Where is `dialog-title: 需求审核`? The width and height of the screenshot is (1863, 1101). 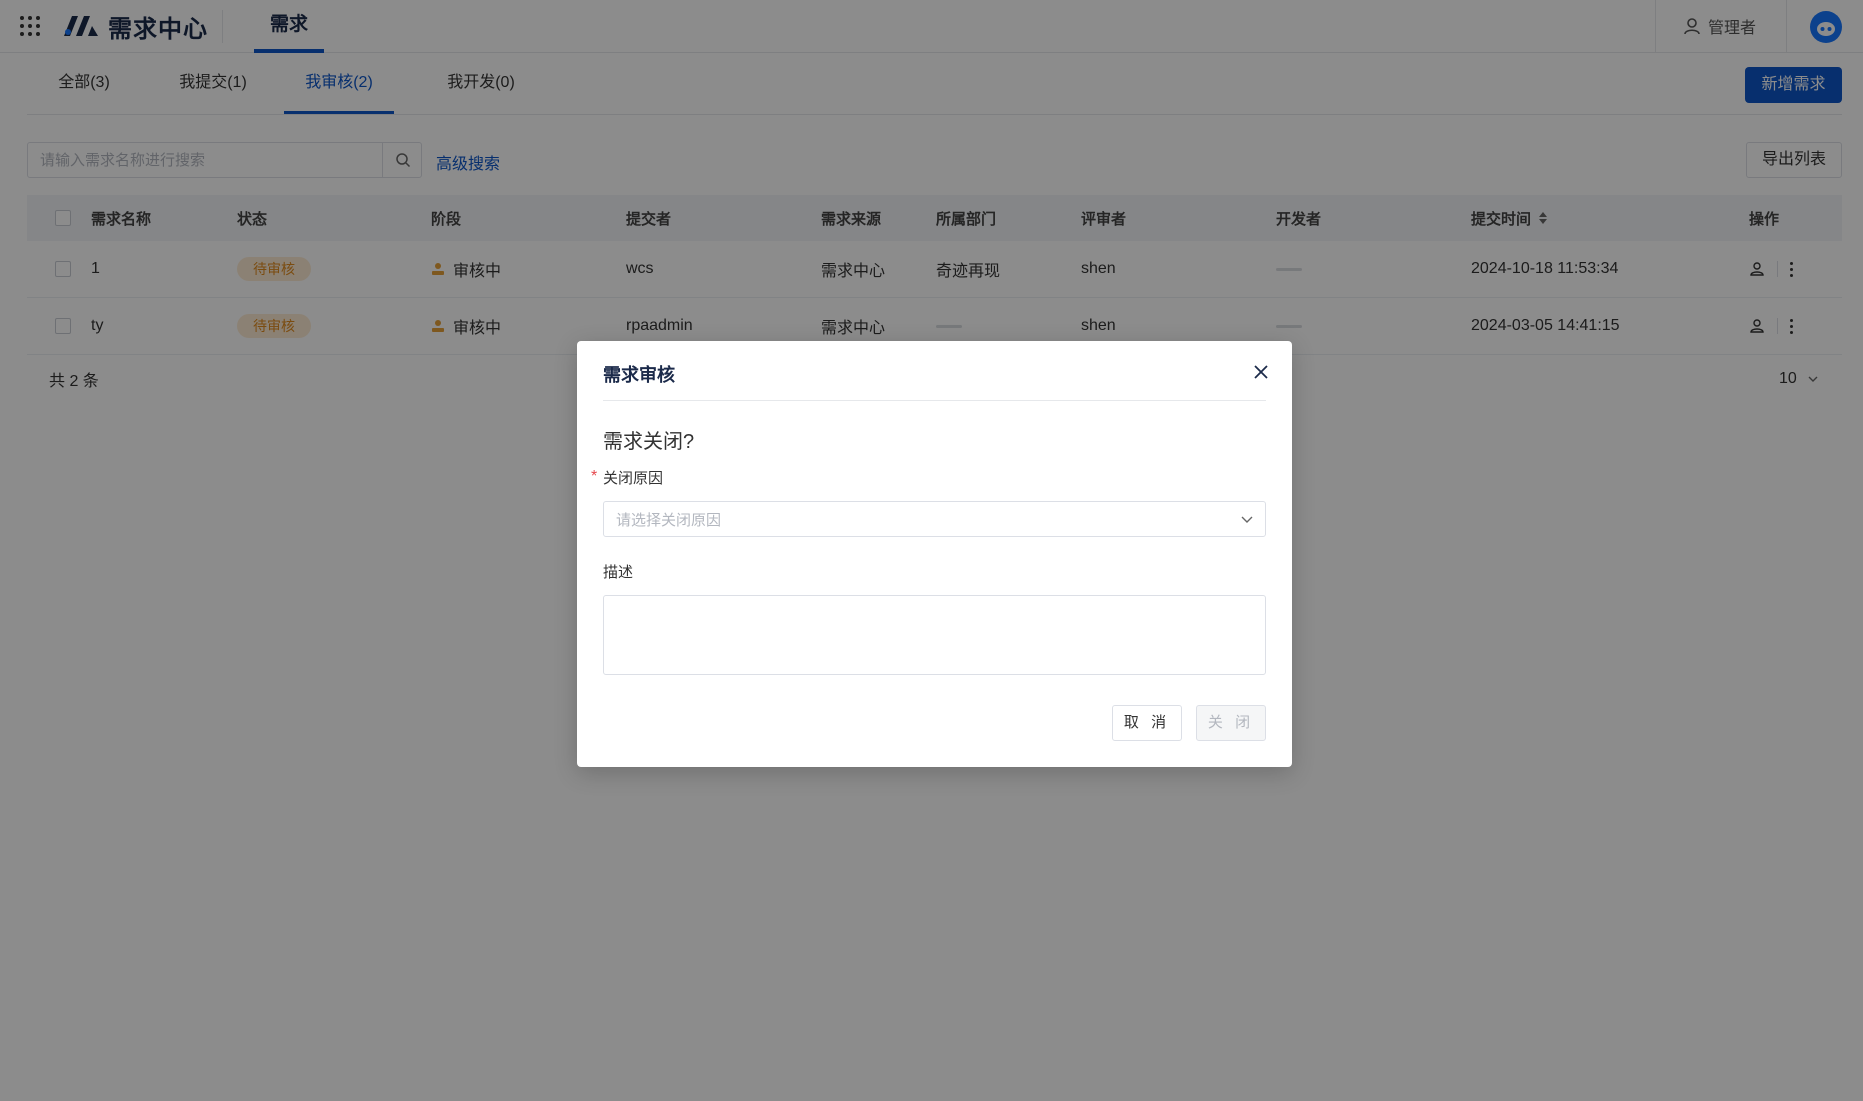
dialog-title: 需求审核 is located at coordinates (639, 375).